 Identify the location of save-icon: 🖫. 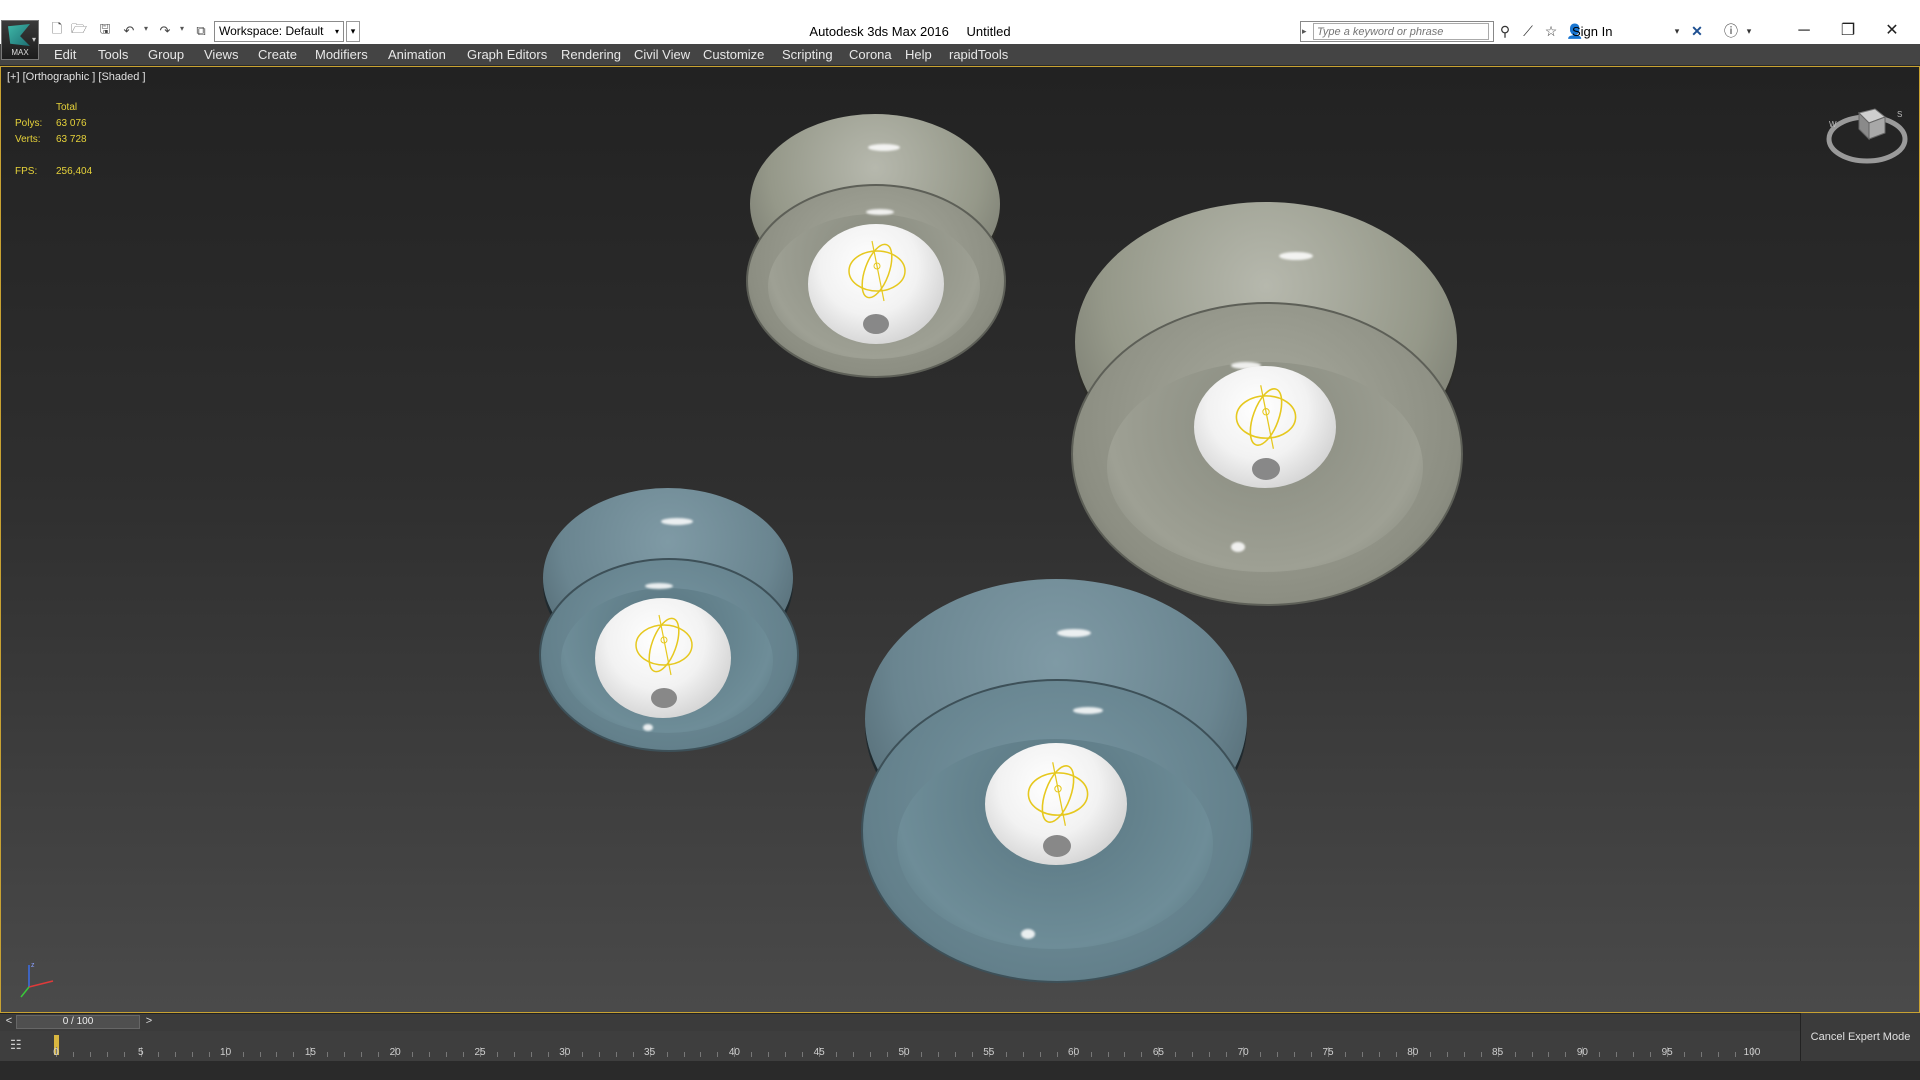
(105, 30).